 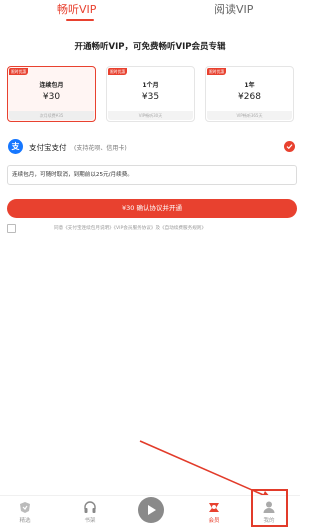 What do you see at coordinates (205, 469) in the screenshot?
I see `annotation-arrow` at bounding box center [205, 469].